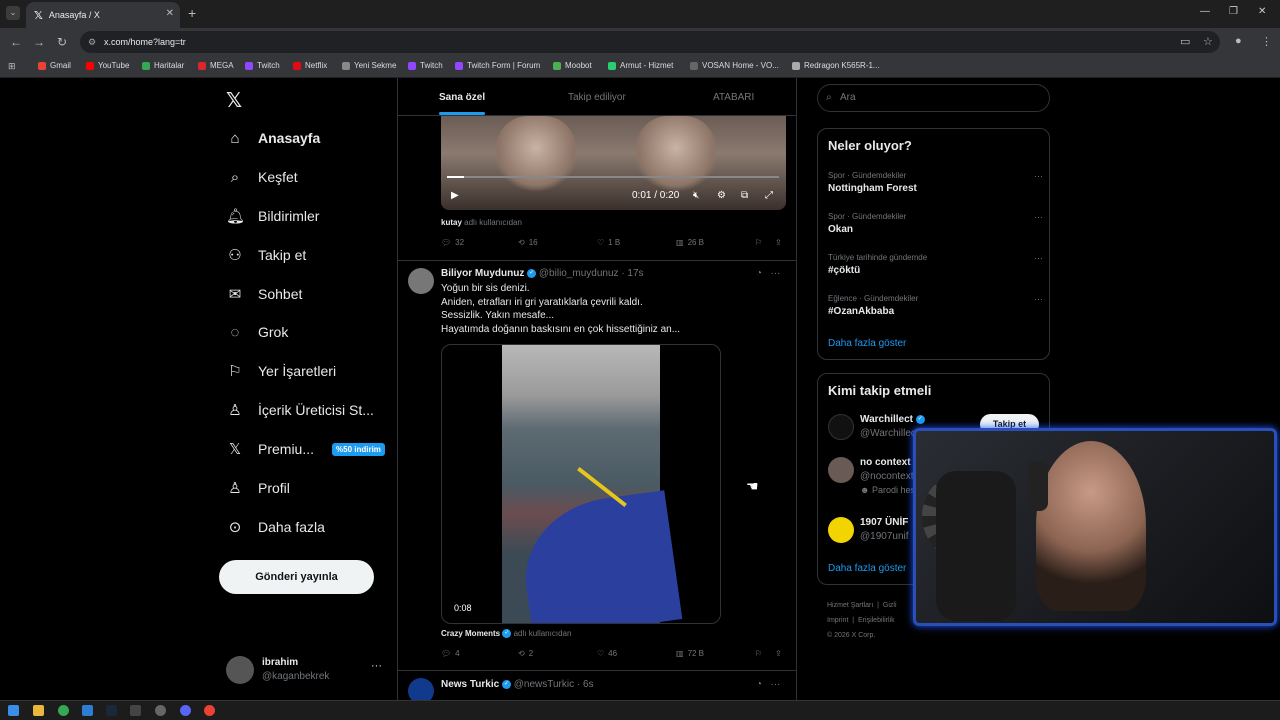 The image size is (1280, 720). Describe the element at coordinates (103, 15) in the screenshot. I see `browser-tab: 𝕏 Anasayfa / X ✕` at that location.